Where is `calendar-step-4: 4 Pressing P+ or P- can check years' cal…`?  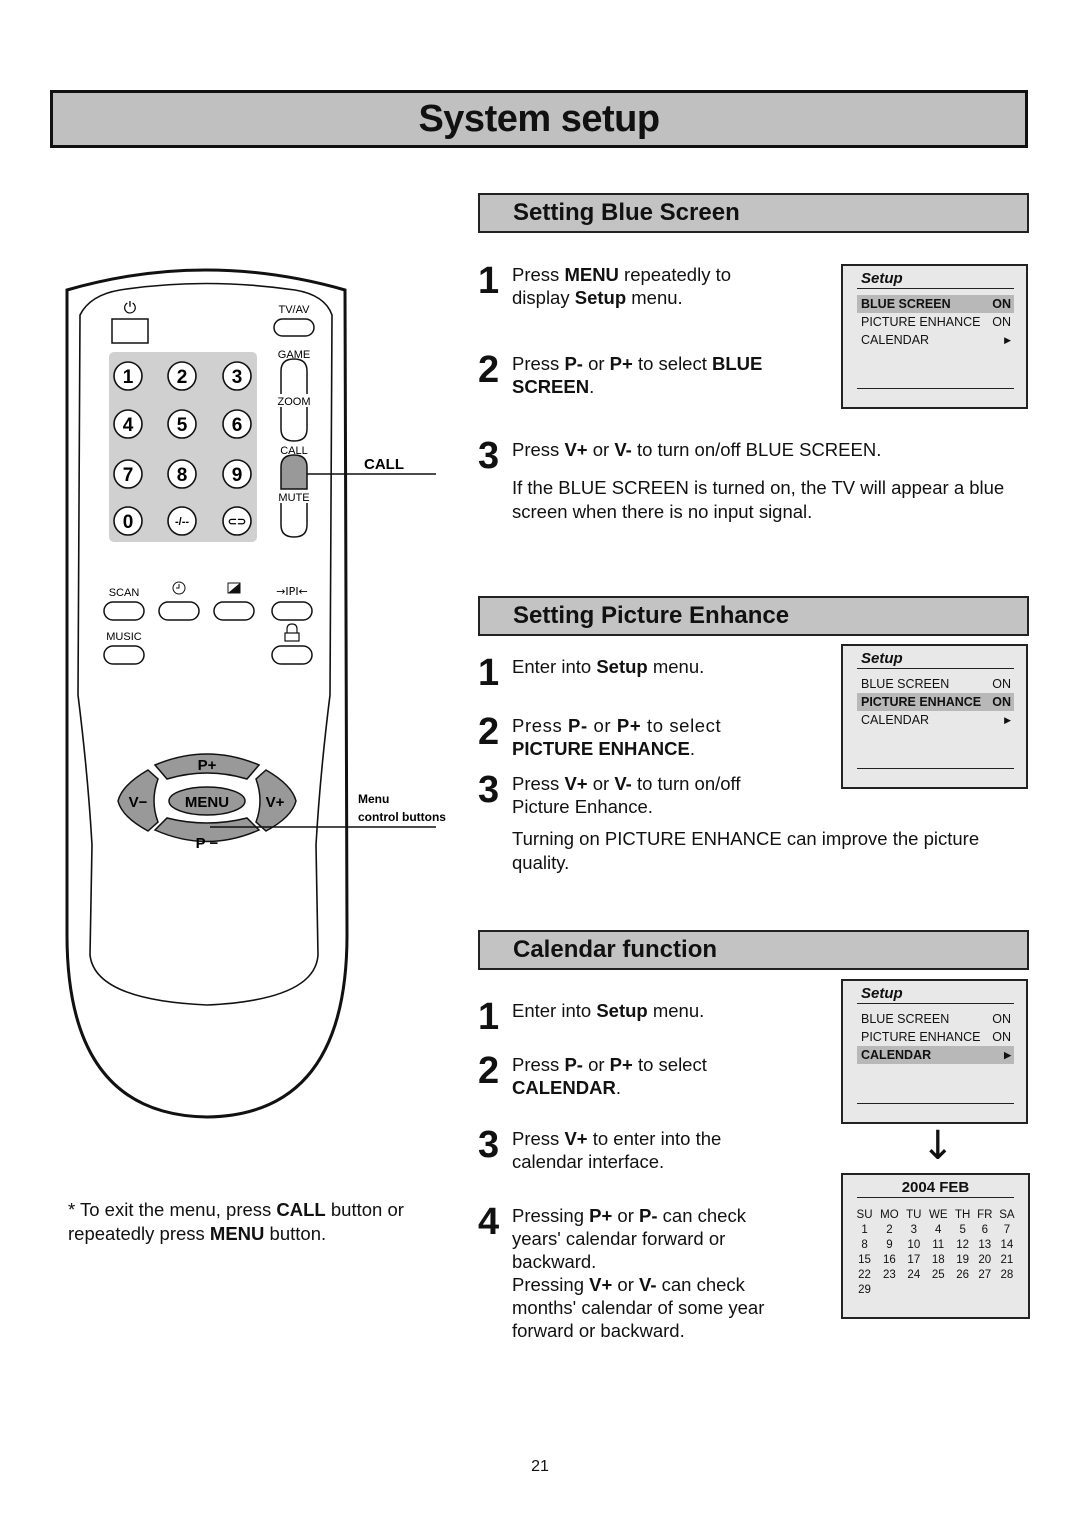 calendar-step-4: 4 Pressing P+ or P- can check years' cal… is located at coordinates (621, 1271).